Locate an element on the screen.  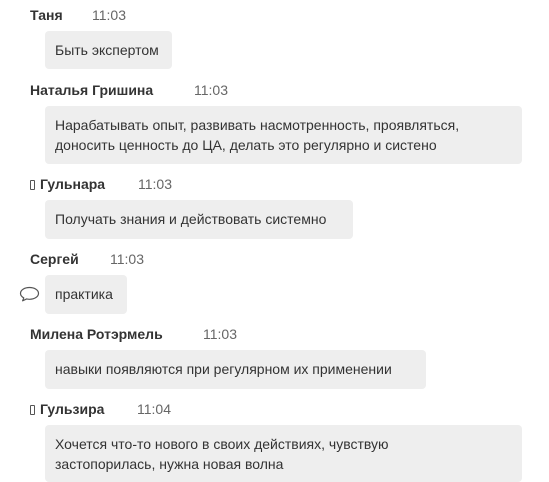
comment-icon is located at coordinates (29, 294).